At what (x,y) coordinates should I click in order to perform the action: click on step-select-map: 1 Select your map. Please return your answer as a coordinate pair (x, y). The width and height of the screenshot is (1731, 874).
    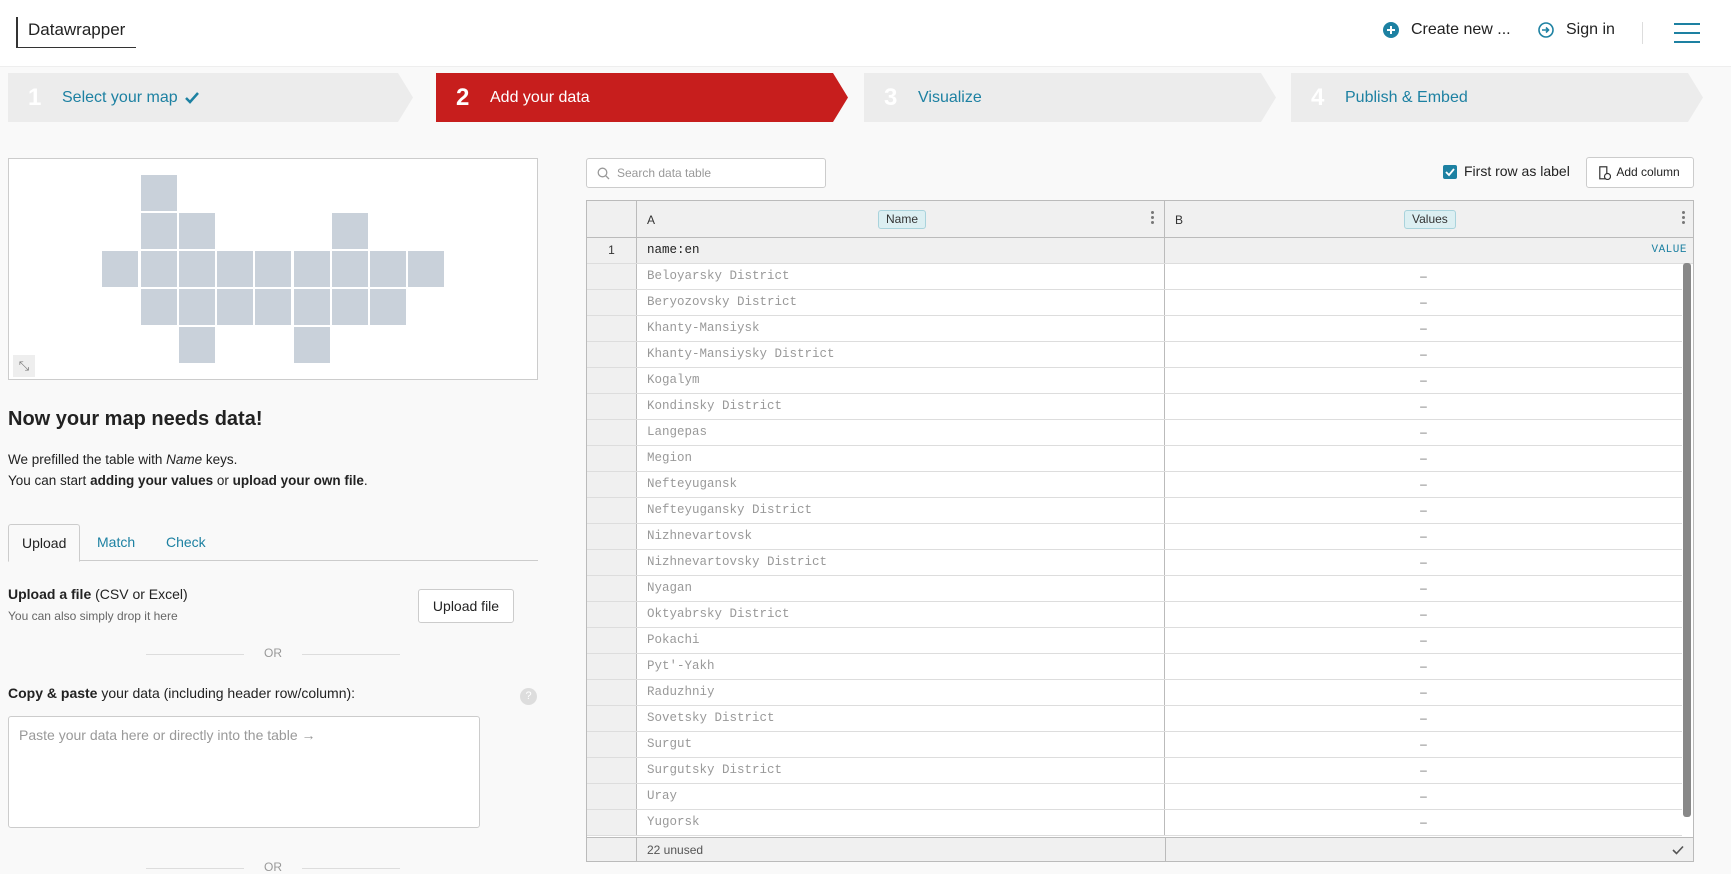
    Looking at the image, I should click on (210, 97).